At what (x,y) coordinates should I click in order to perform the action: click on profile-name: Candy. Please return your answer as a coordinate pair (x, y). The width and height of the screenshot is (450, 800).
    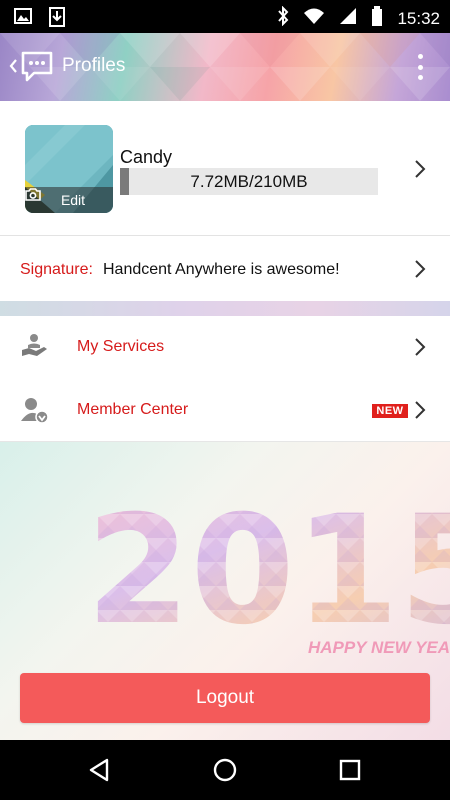
    Looking at the image, I should click on (146, 157).